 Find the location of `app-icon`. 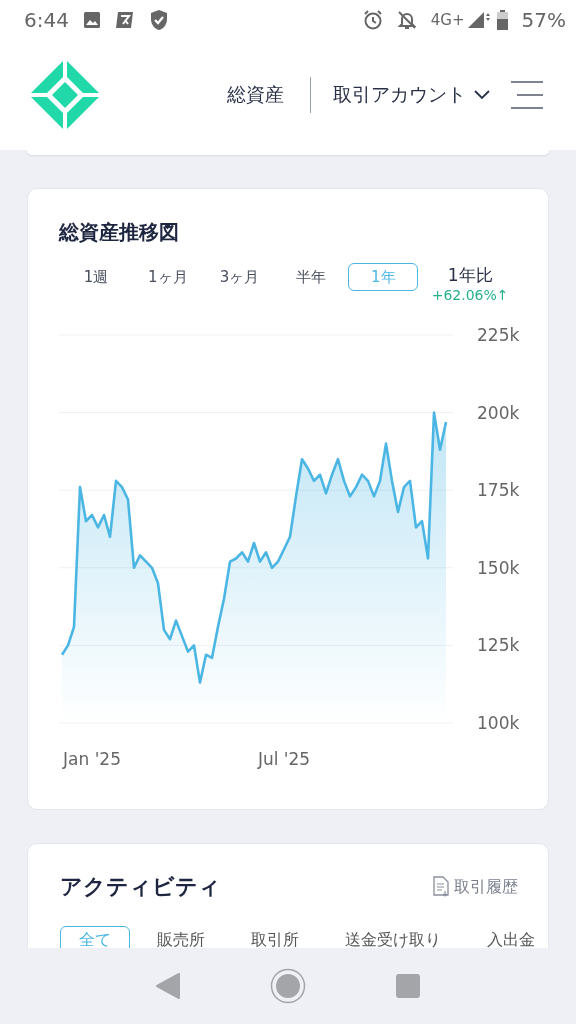

app-icon is located at coordinates (124, 20).